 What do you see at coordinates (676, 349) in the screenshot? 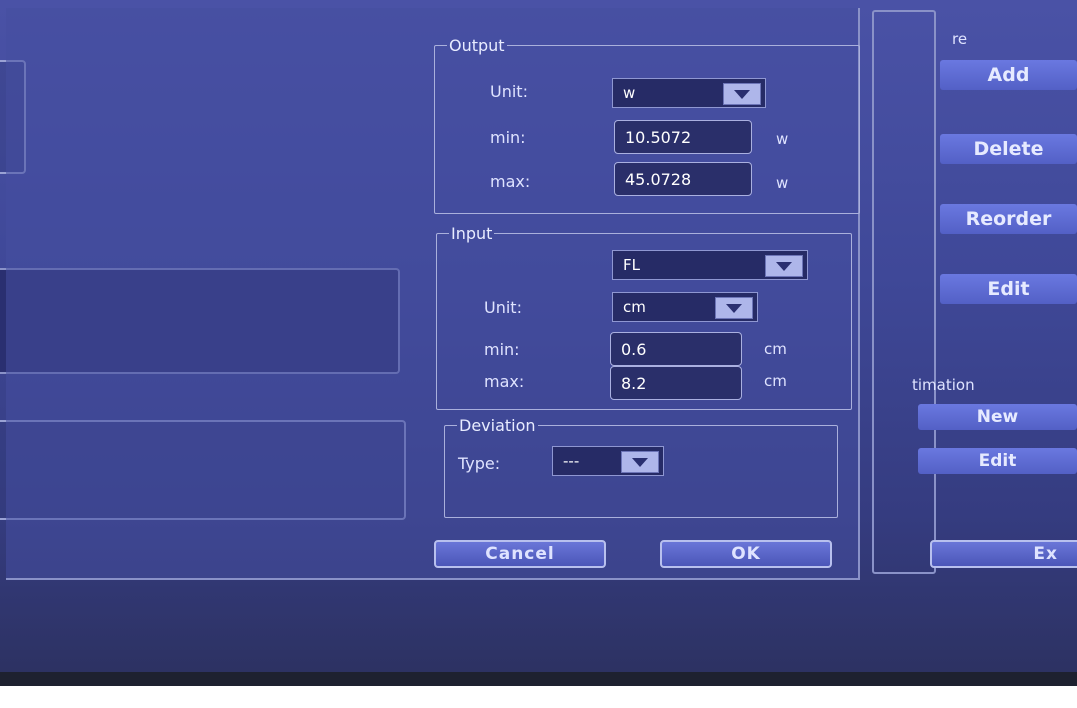
I see `input-min-field: 0.6` at bounding box center [676, 349].